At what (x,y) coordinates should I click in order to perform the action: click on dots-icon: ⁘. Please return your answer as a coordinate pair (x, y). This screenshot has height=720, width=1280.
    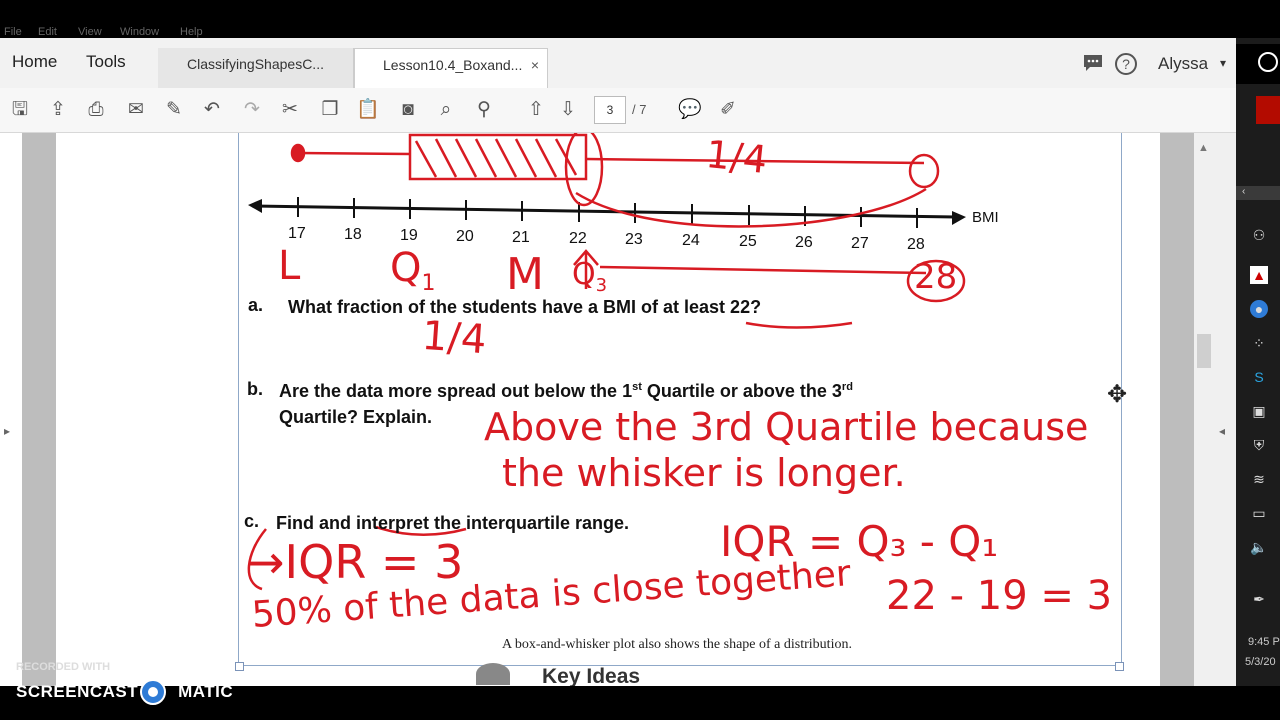
    Looking at the image, I should click on (1259, 343).